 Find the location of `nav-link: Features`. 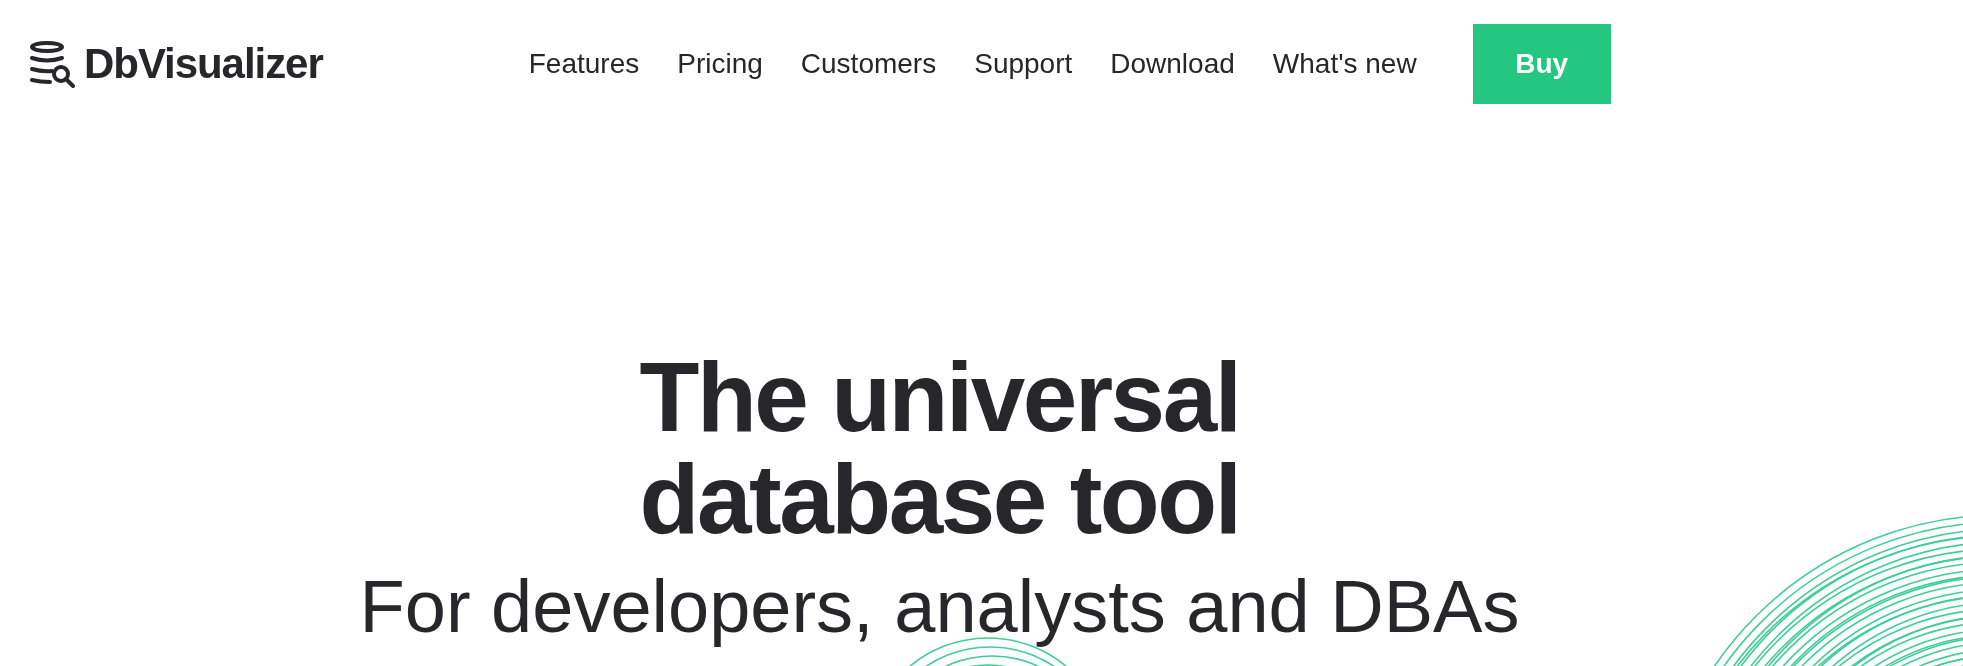

nav-link: Features is located at coordinates (584, 64).